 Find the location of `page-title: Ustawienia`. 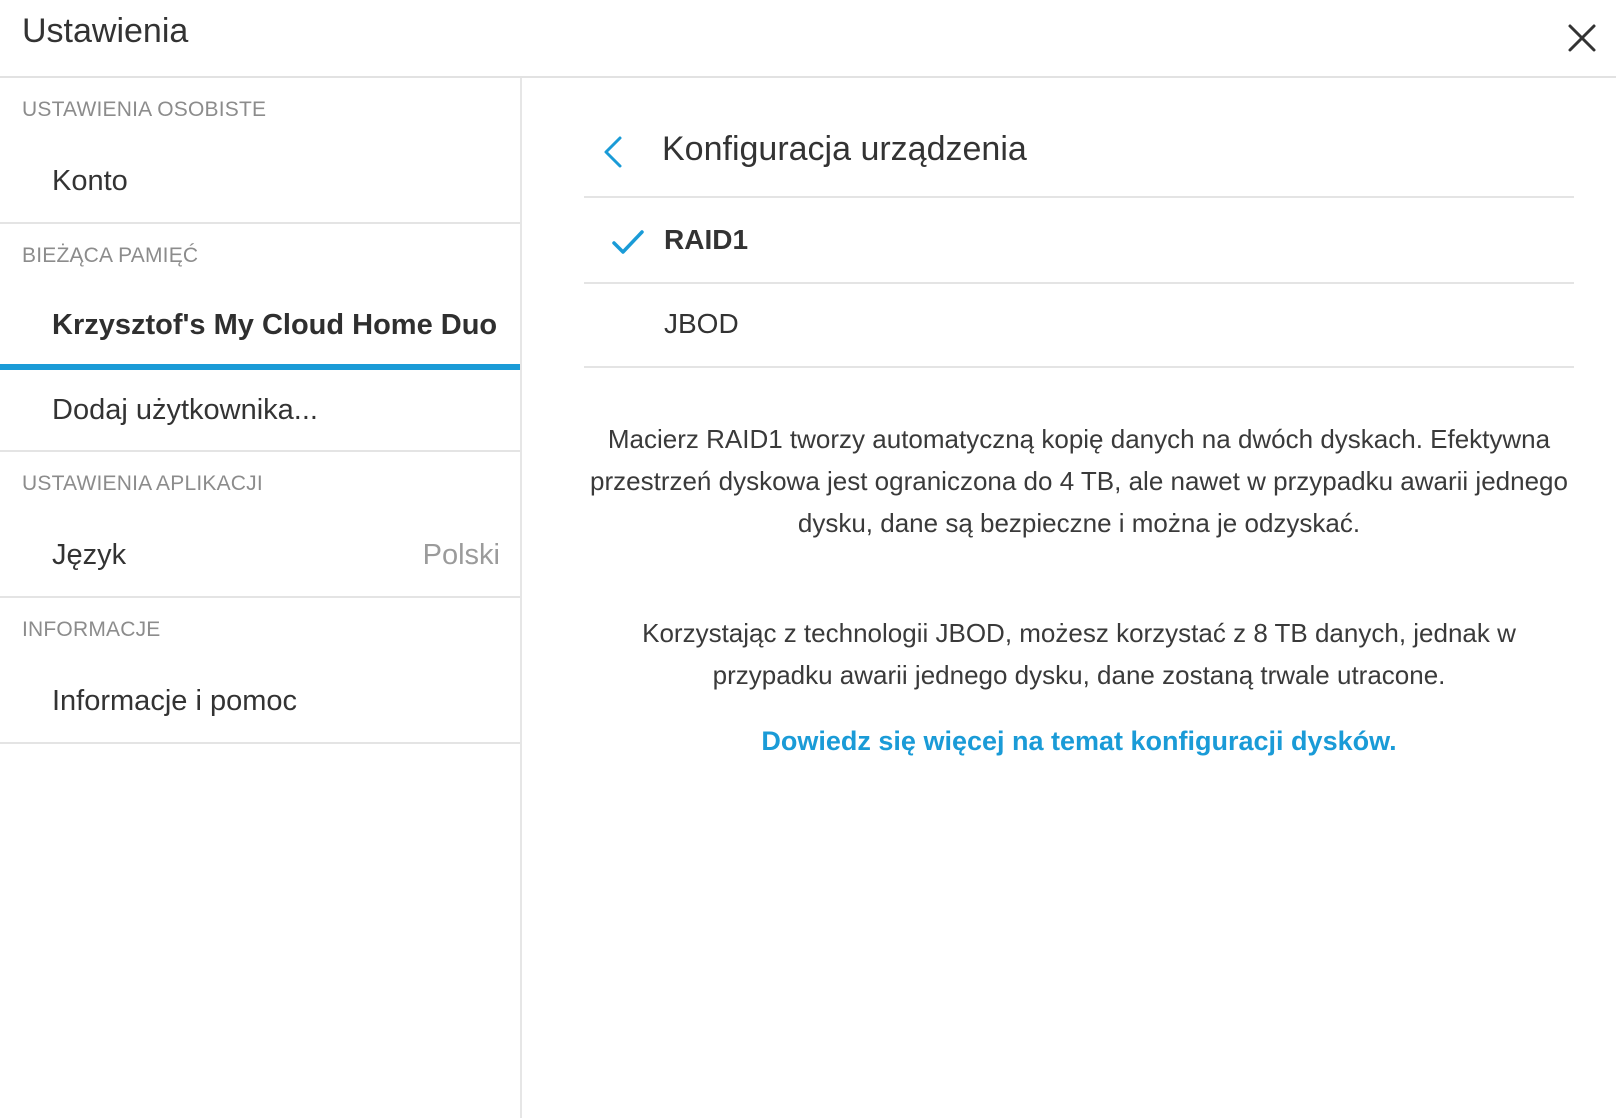

page-title: Ustawienia is located at coordinates (105, 31).